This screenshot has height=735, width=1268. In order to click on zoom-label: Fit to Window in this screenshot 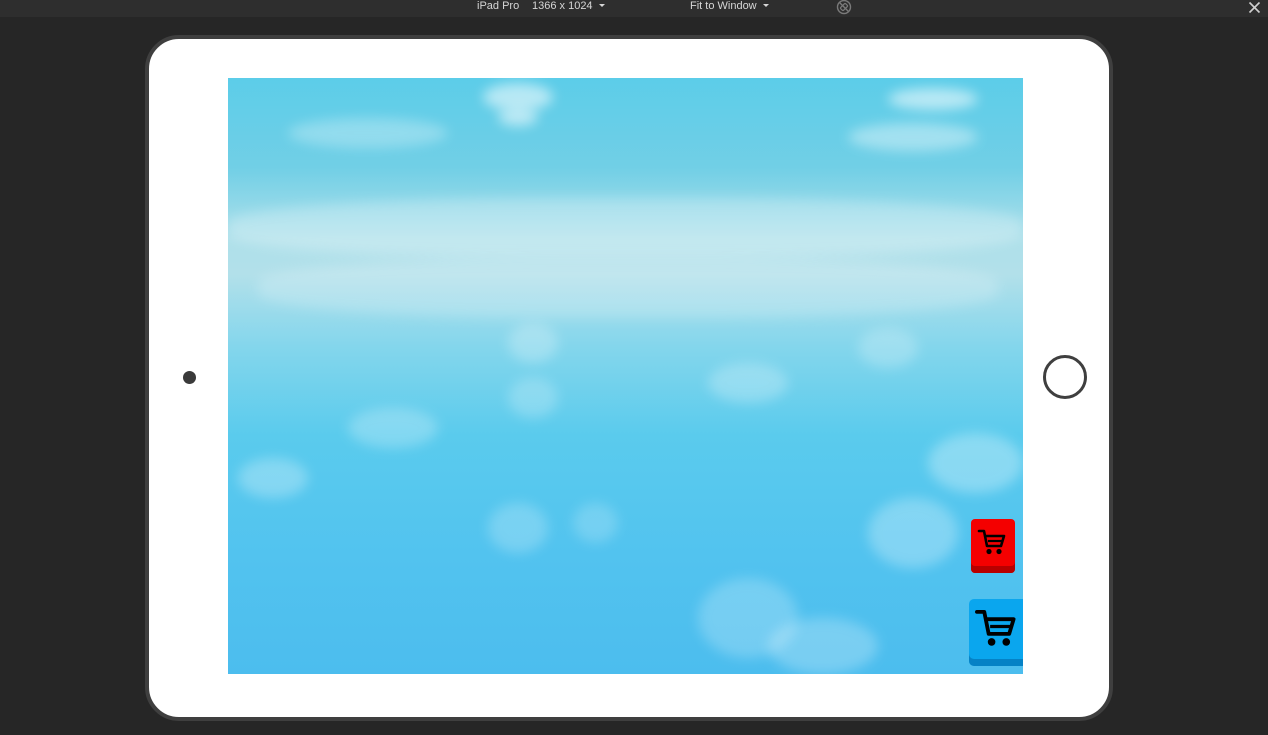, I will do `click(723, 6)`.